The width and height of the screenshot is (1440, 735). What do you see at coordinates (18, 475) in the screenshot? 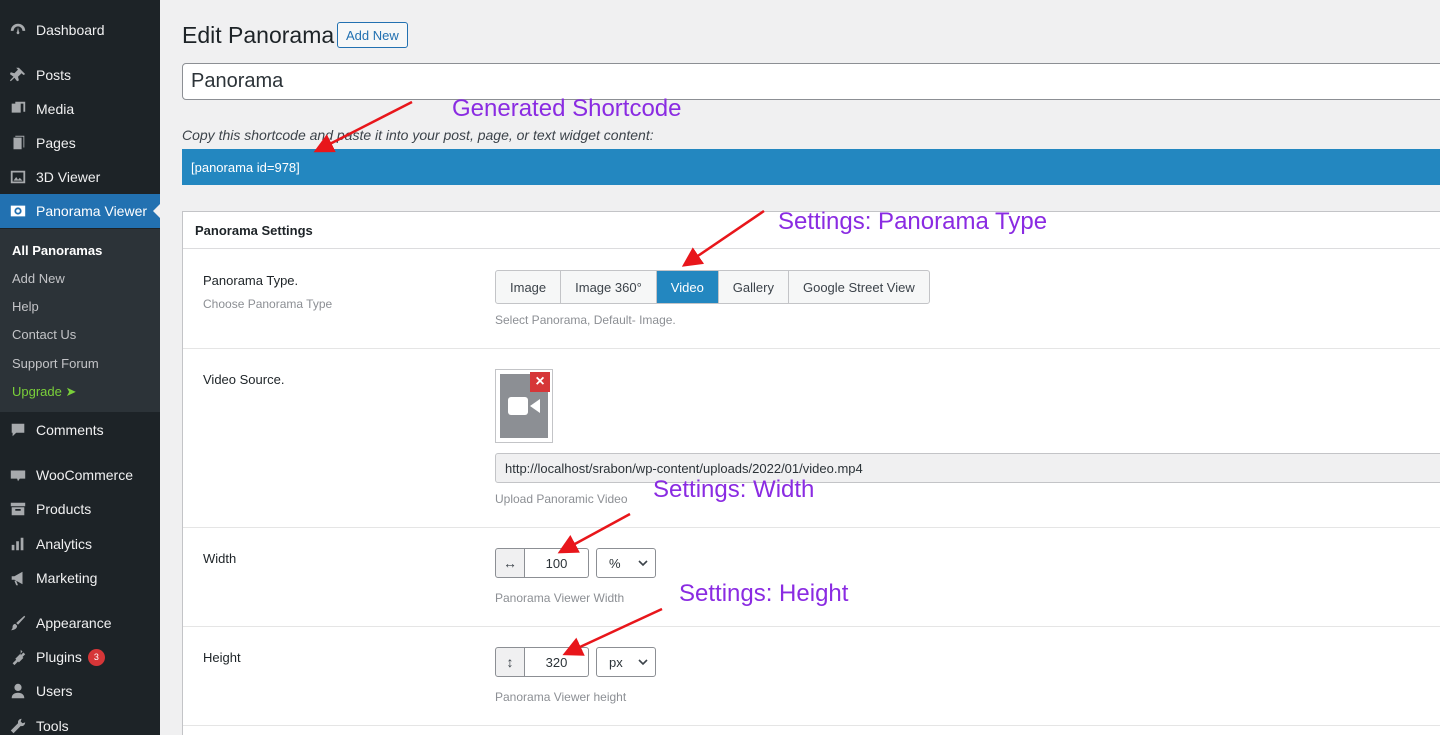
I see `woo-icon` at bounding box center [18, 475].